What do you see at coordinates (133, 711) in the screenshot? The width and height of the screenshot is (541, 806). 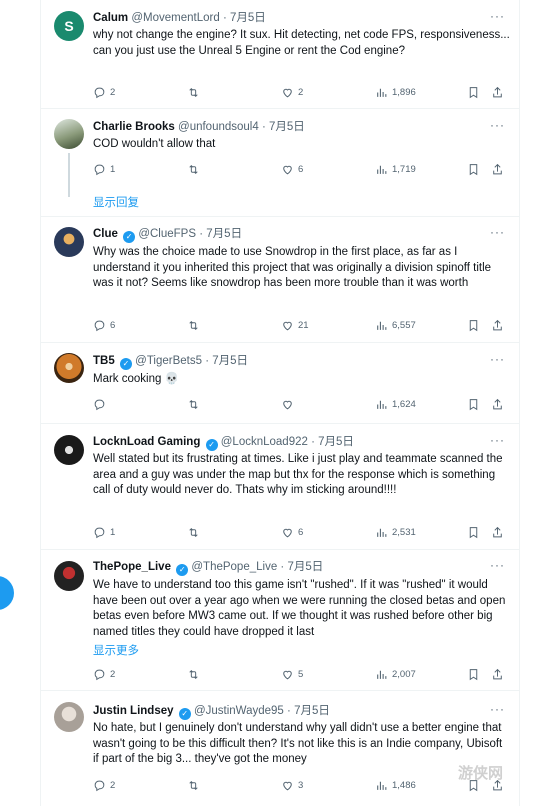 I see `display-name: Justin Lindsey` at bounding box center [133, 711].